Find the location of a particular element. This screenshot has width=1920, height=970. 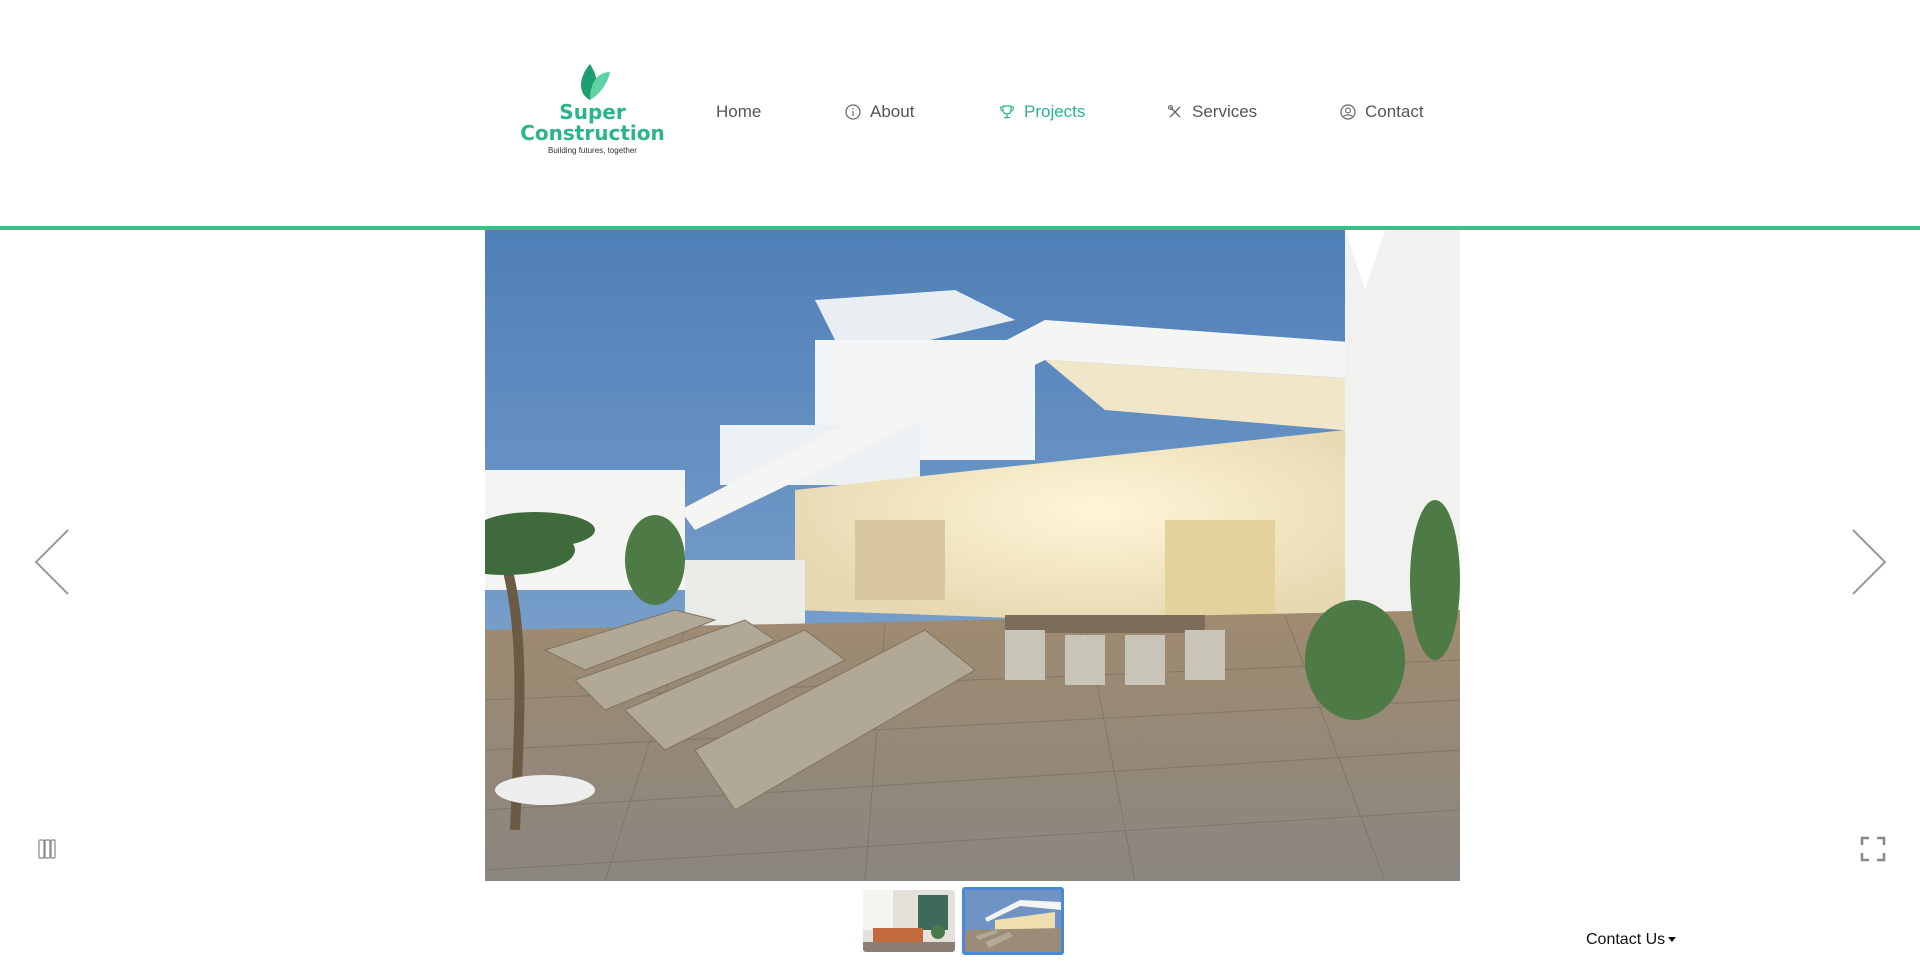

nav-item-services: Services is located at coordinates (1211, 112).